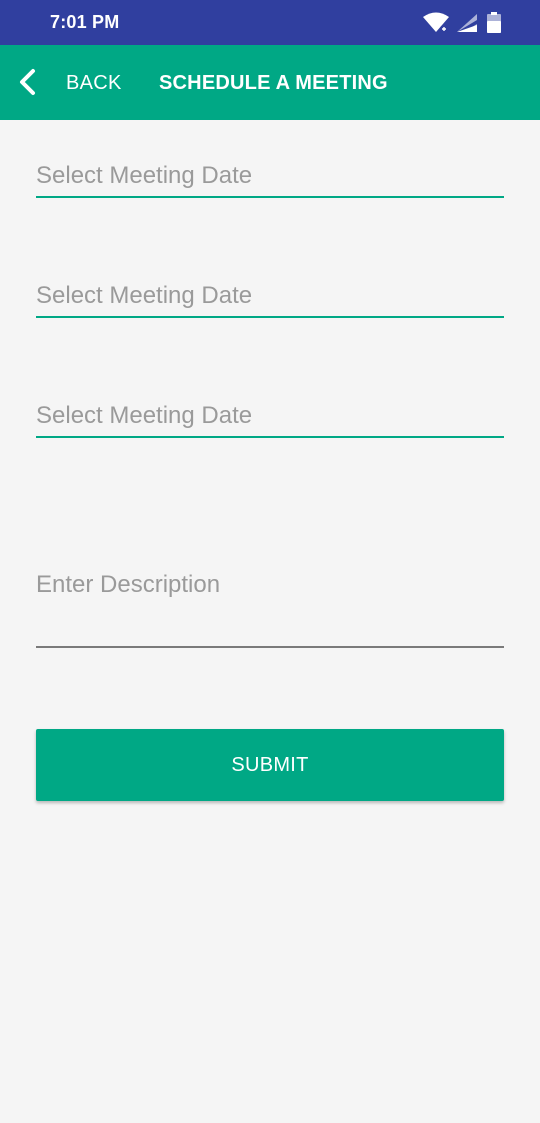  What do you see at coordinates (467, 25) in the screenshot?
I see `signal-icon` at bounding box center [467, 25].